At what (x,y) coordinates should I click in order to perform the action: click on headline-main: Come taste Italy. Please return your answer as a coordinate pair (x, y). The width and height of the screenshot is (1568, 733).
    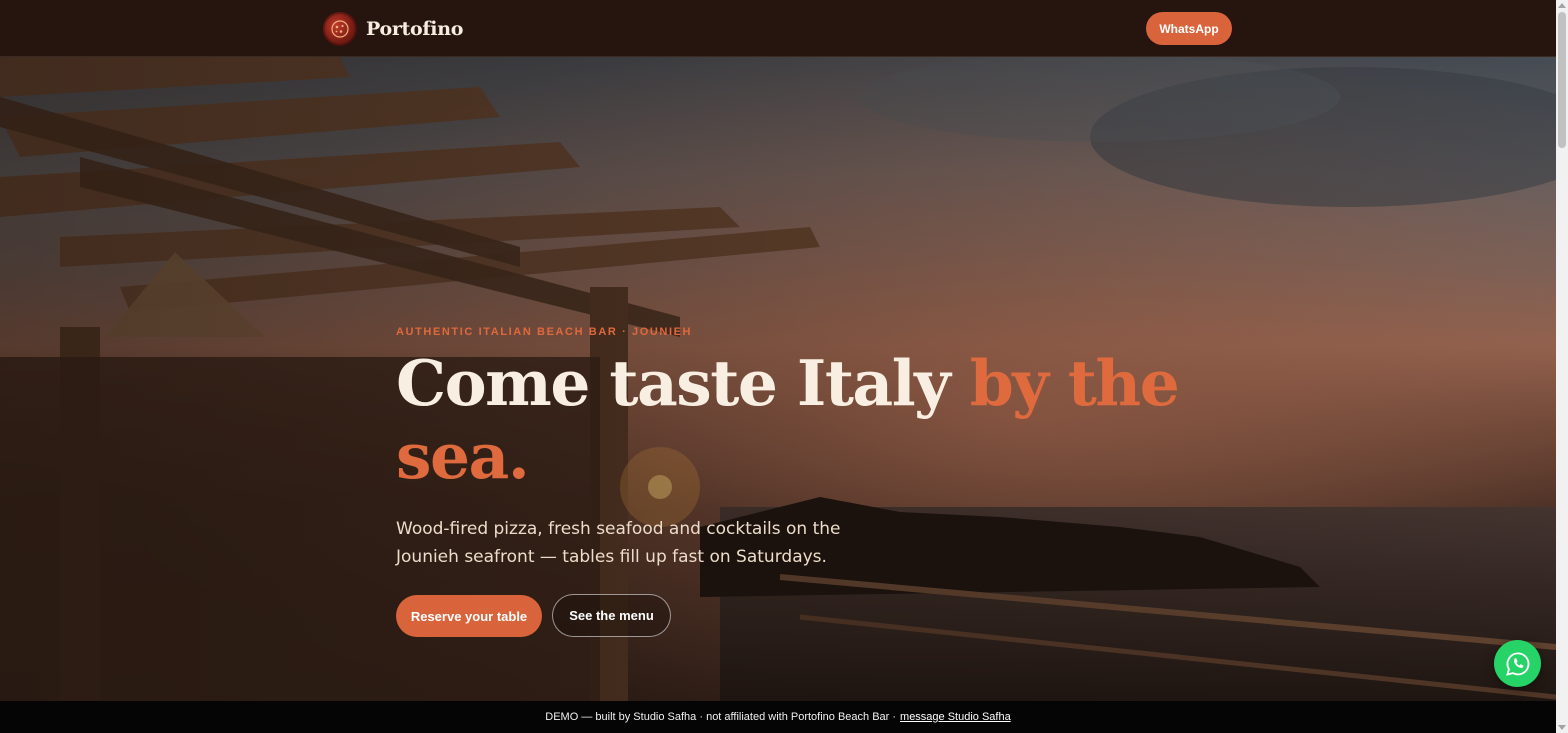
    Looking at the image, I should click on (683, 383).